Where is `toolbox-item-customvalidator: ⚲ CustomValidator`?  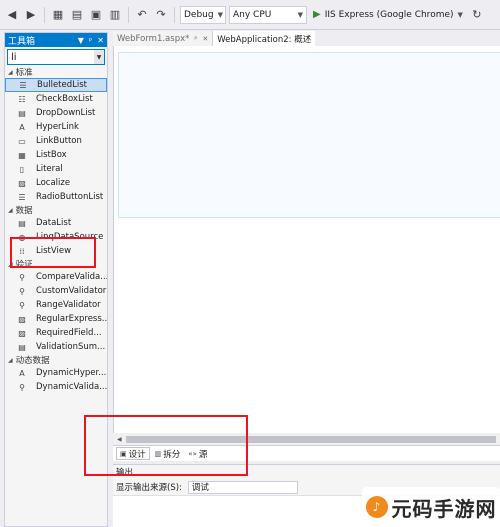
toolbox-item-customvalidator: ⚲ CustomValidator is located at coordinates (56, 291).